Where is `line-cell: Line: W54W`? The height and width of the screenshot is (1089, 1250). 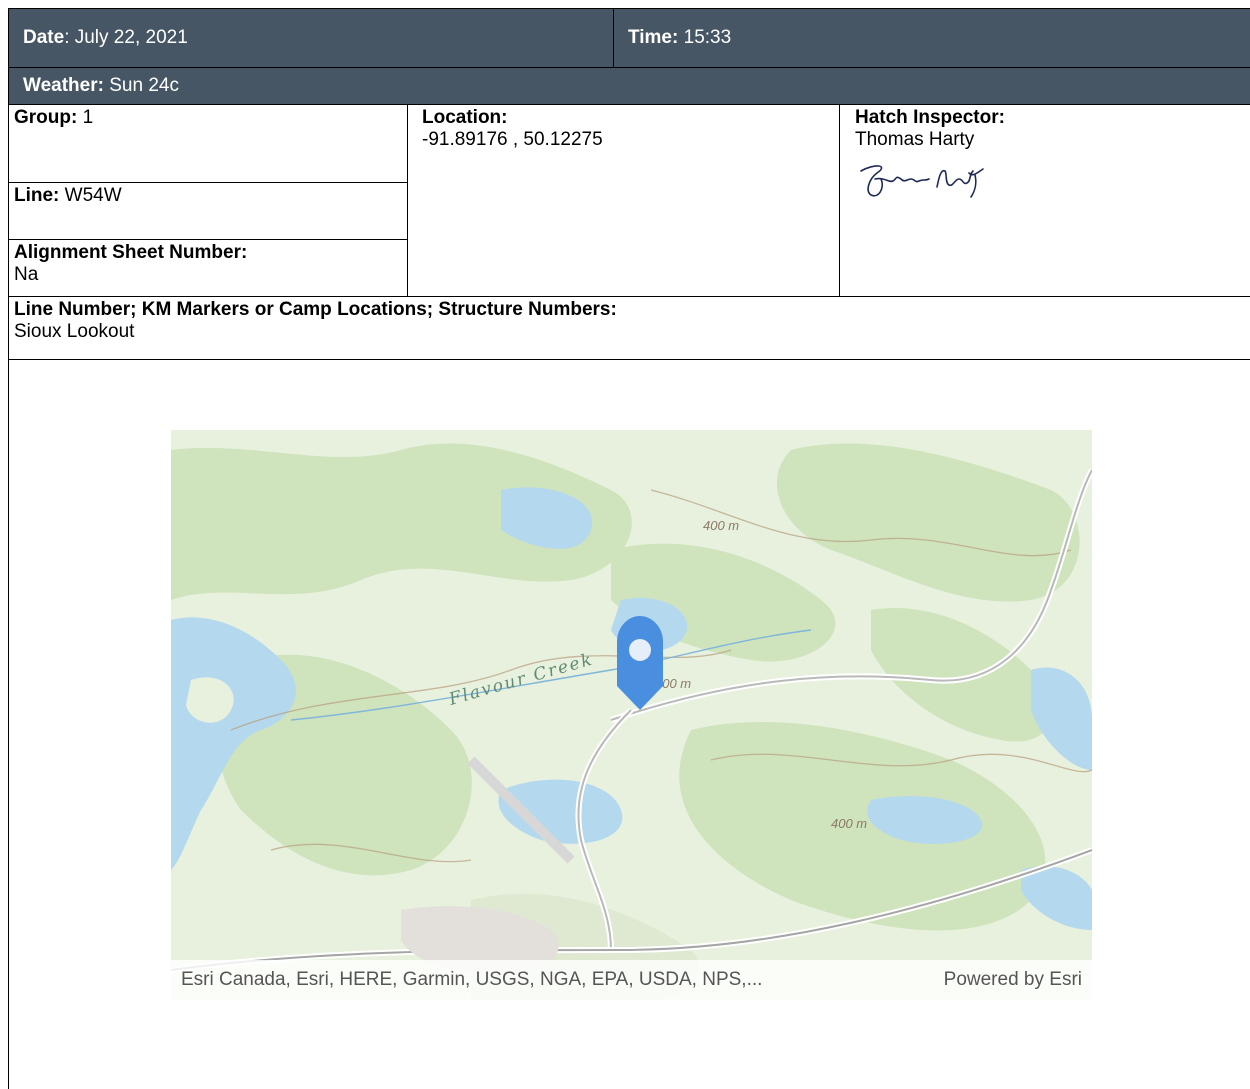 line-cell: Line: W54W is located at coordinates (208, 211).